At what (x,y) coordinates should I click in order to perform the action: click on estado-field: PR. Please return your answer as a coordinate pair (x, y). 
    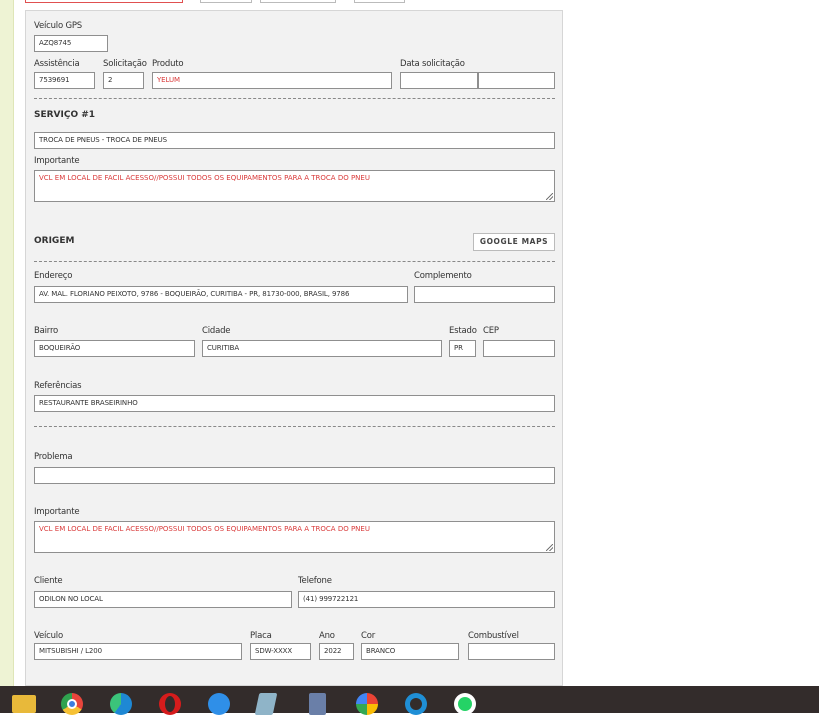
    Looking at the image, I should click on (462, 348).